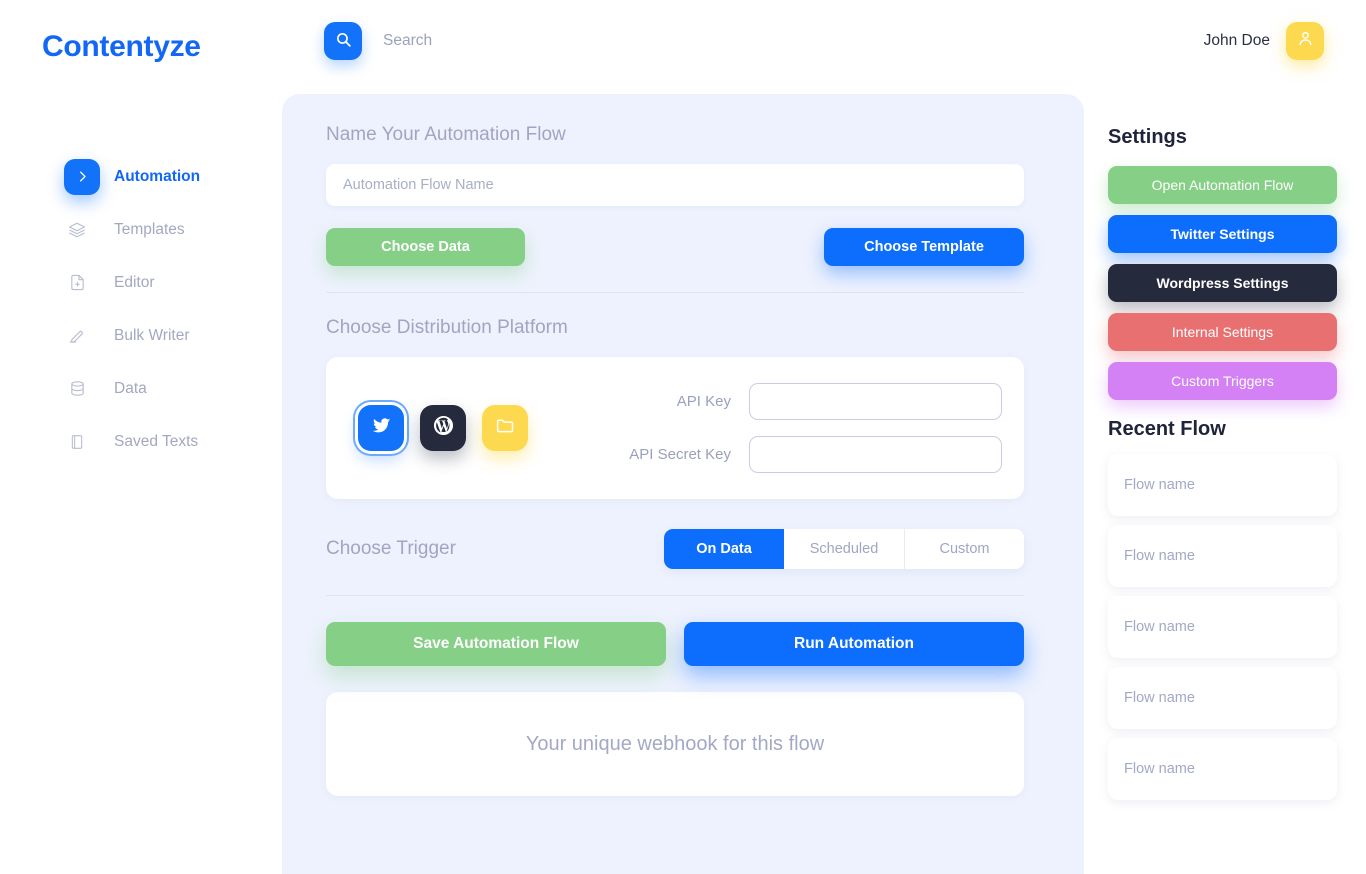 The height and width of the screenshot is (874, 1366). I want to click on custom-triggers-button: Custom Triggers, so click(1222, 381).